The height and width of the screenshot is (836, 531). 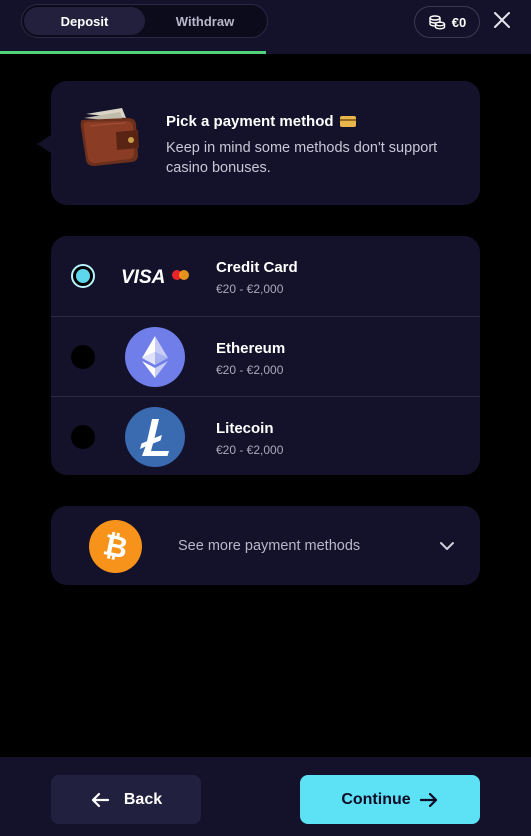 What do you see at coordinates (447, 546) in the screenshot?
I see `chevron-down-icon` at bounding box center [447, 546].